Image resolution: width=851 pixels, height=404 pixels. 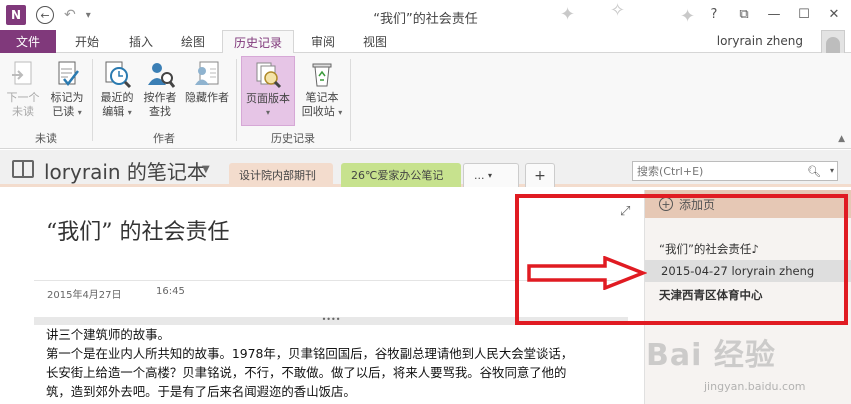 I want to click on tab-history: 历史记录, so click(x=258, y=42).